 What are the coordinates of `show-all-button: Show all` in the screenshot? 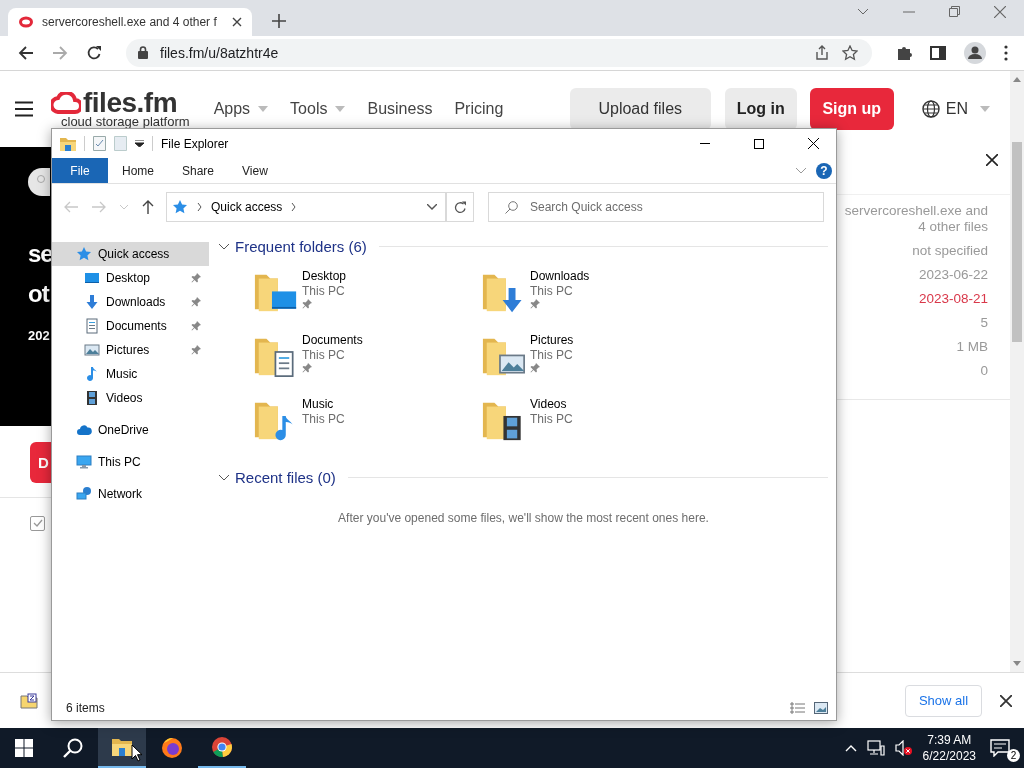 It's located at (943, 700).